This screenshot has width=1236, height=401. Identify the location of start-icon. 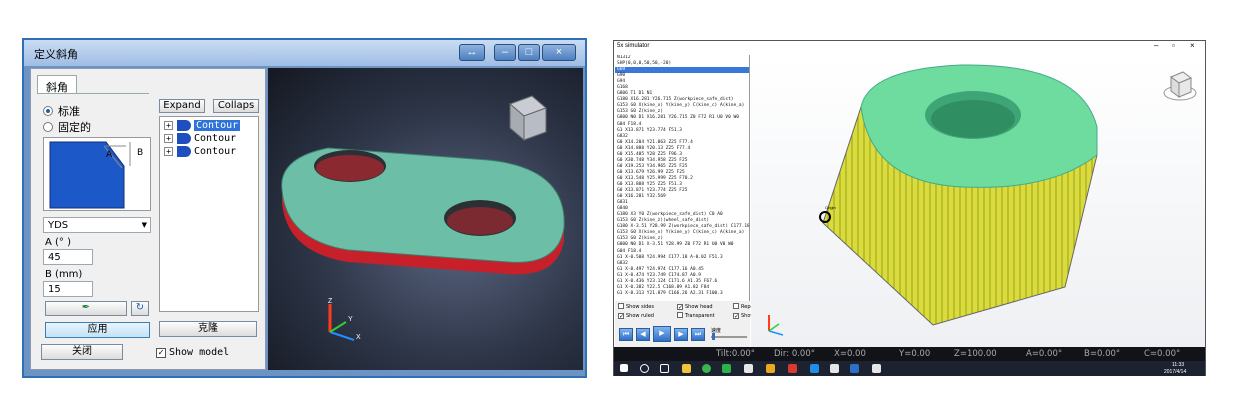
(624, 368).